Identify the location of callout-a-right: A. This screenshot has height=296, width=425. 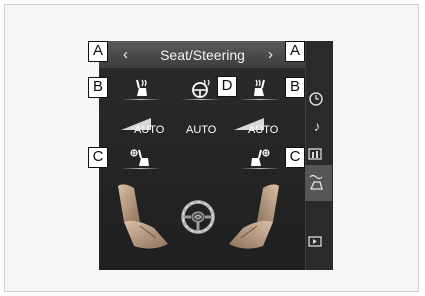
(295, 51).